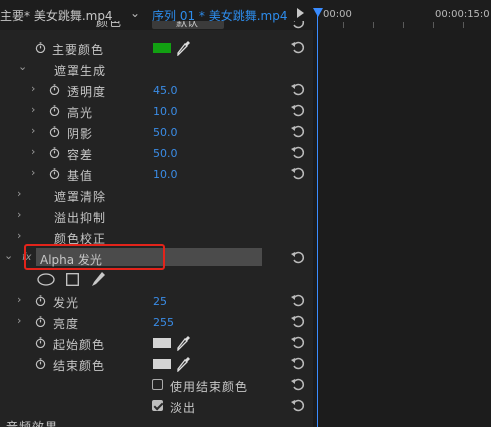  I want to click on color-dropdown: 默认, so click(188, 25).